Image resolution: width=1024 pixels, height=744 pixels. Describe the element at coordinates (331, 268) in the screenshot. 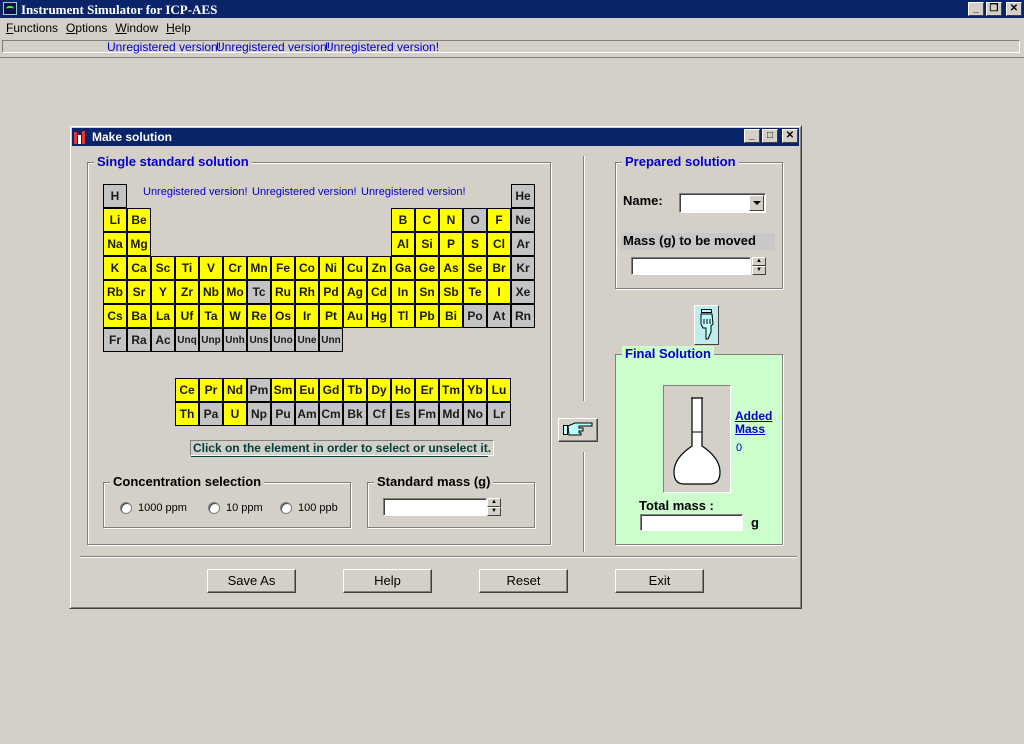

I see `element-ni: Ni` at that location.